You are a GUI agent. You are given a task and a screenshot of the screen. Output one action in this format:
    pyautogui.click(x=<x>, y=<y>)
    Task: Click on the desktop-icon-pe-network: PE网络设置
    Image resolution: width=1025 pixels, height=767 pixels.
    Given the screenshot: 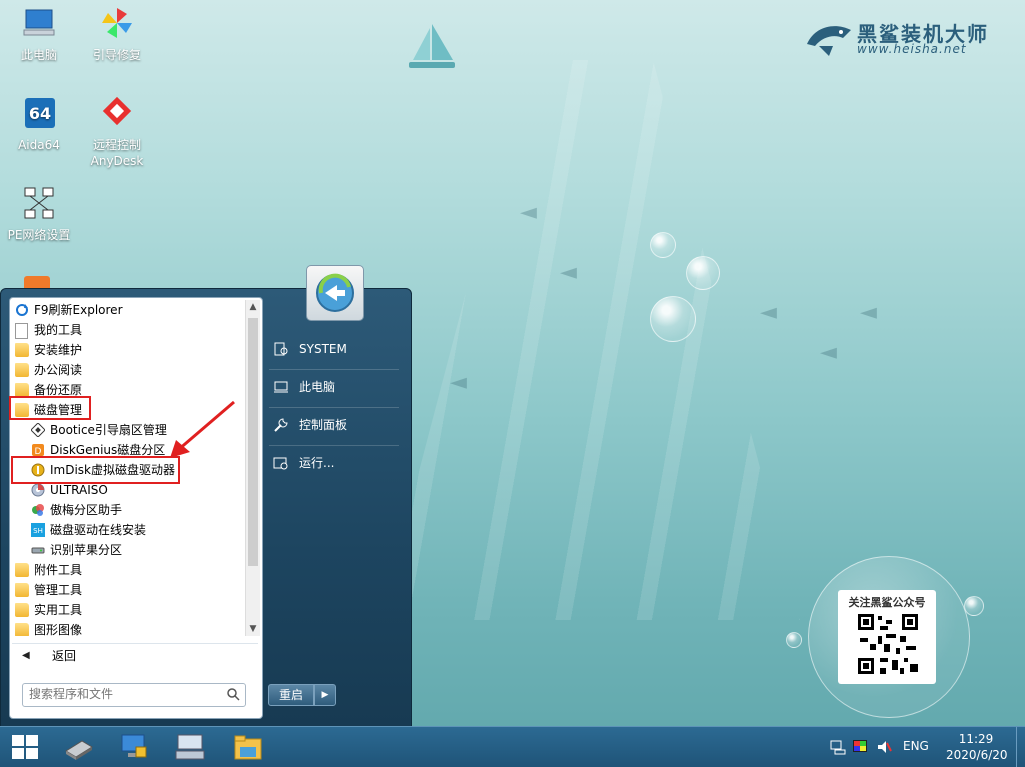 What is the action you would take?
    pyautogui.click(x=39, y=214)
    